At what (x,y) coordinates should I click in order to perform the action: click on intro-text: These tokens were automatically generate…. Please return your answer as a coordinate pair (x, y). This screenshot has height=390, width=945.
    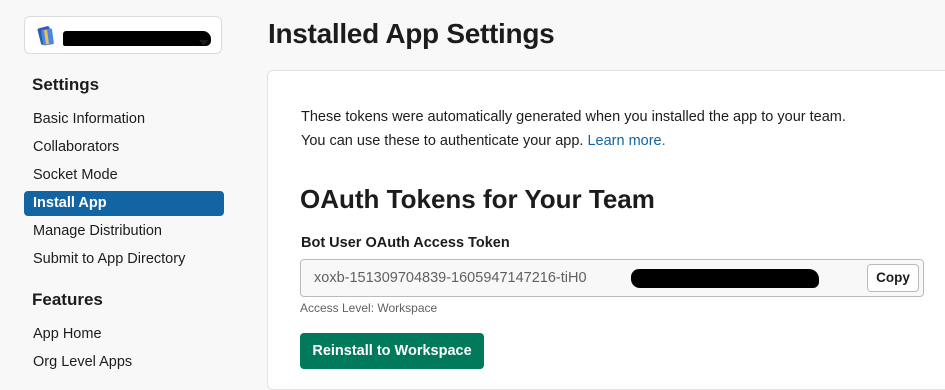
    Looking at the image, I should click on (611, 129).